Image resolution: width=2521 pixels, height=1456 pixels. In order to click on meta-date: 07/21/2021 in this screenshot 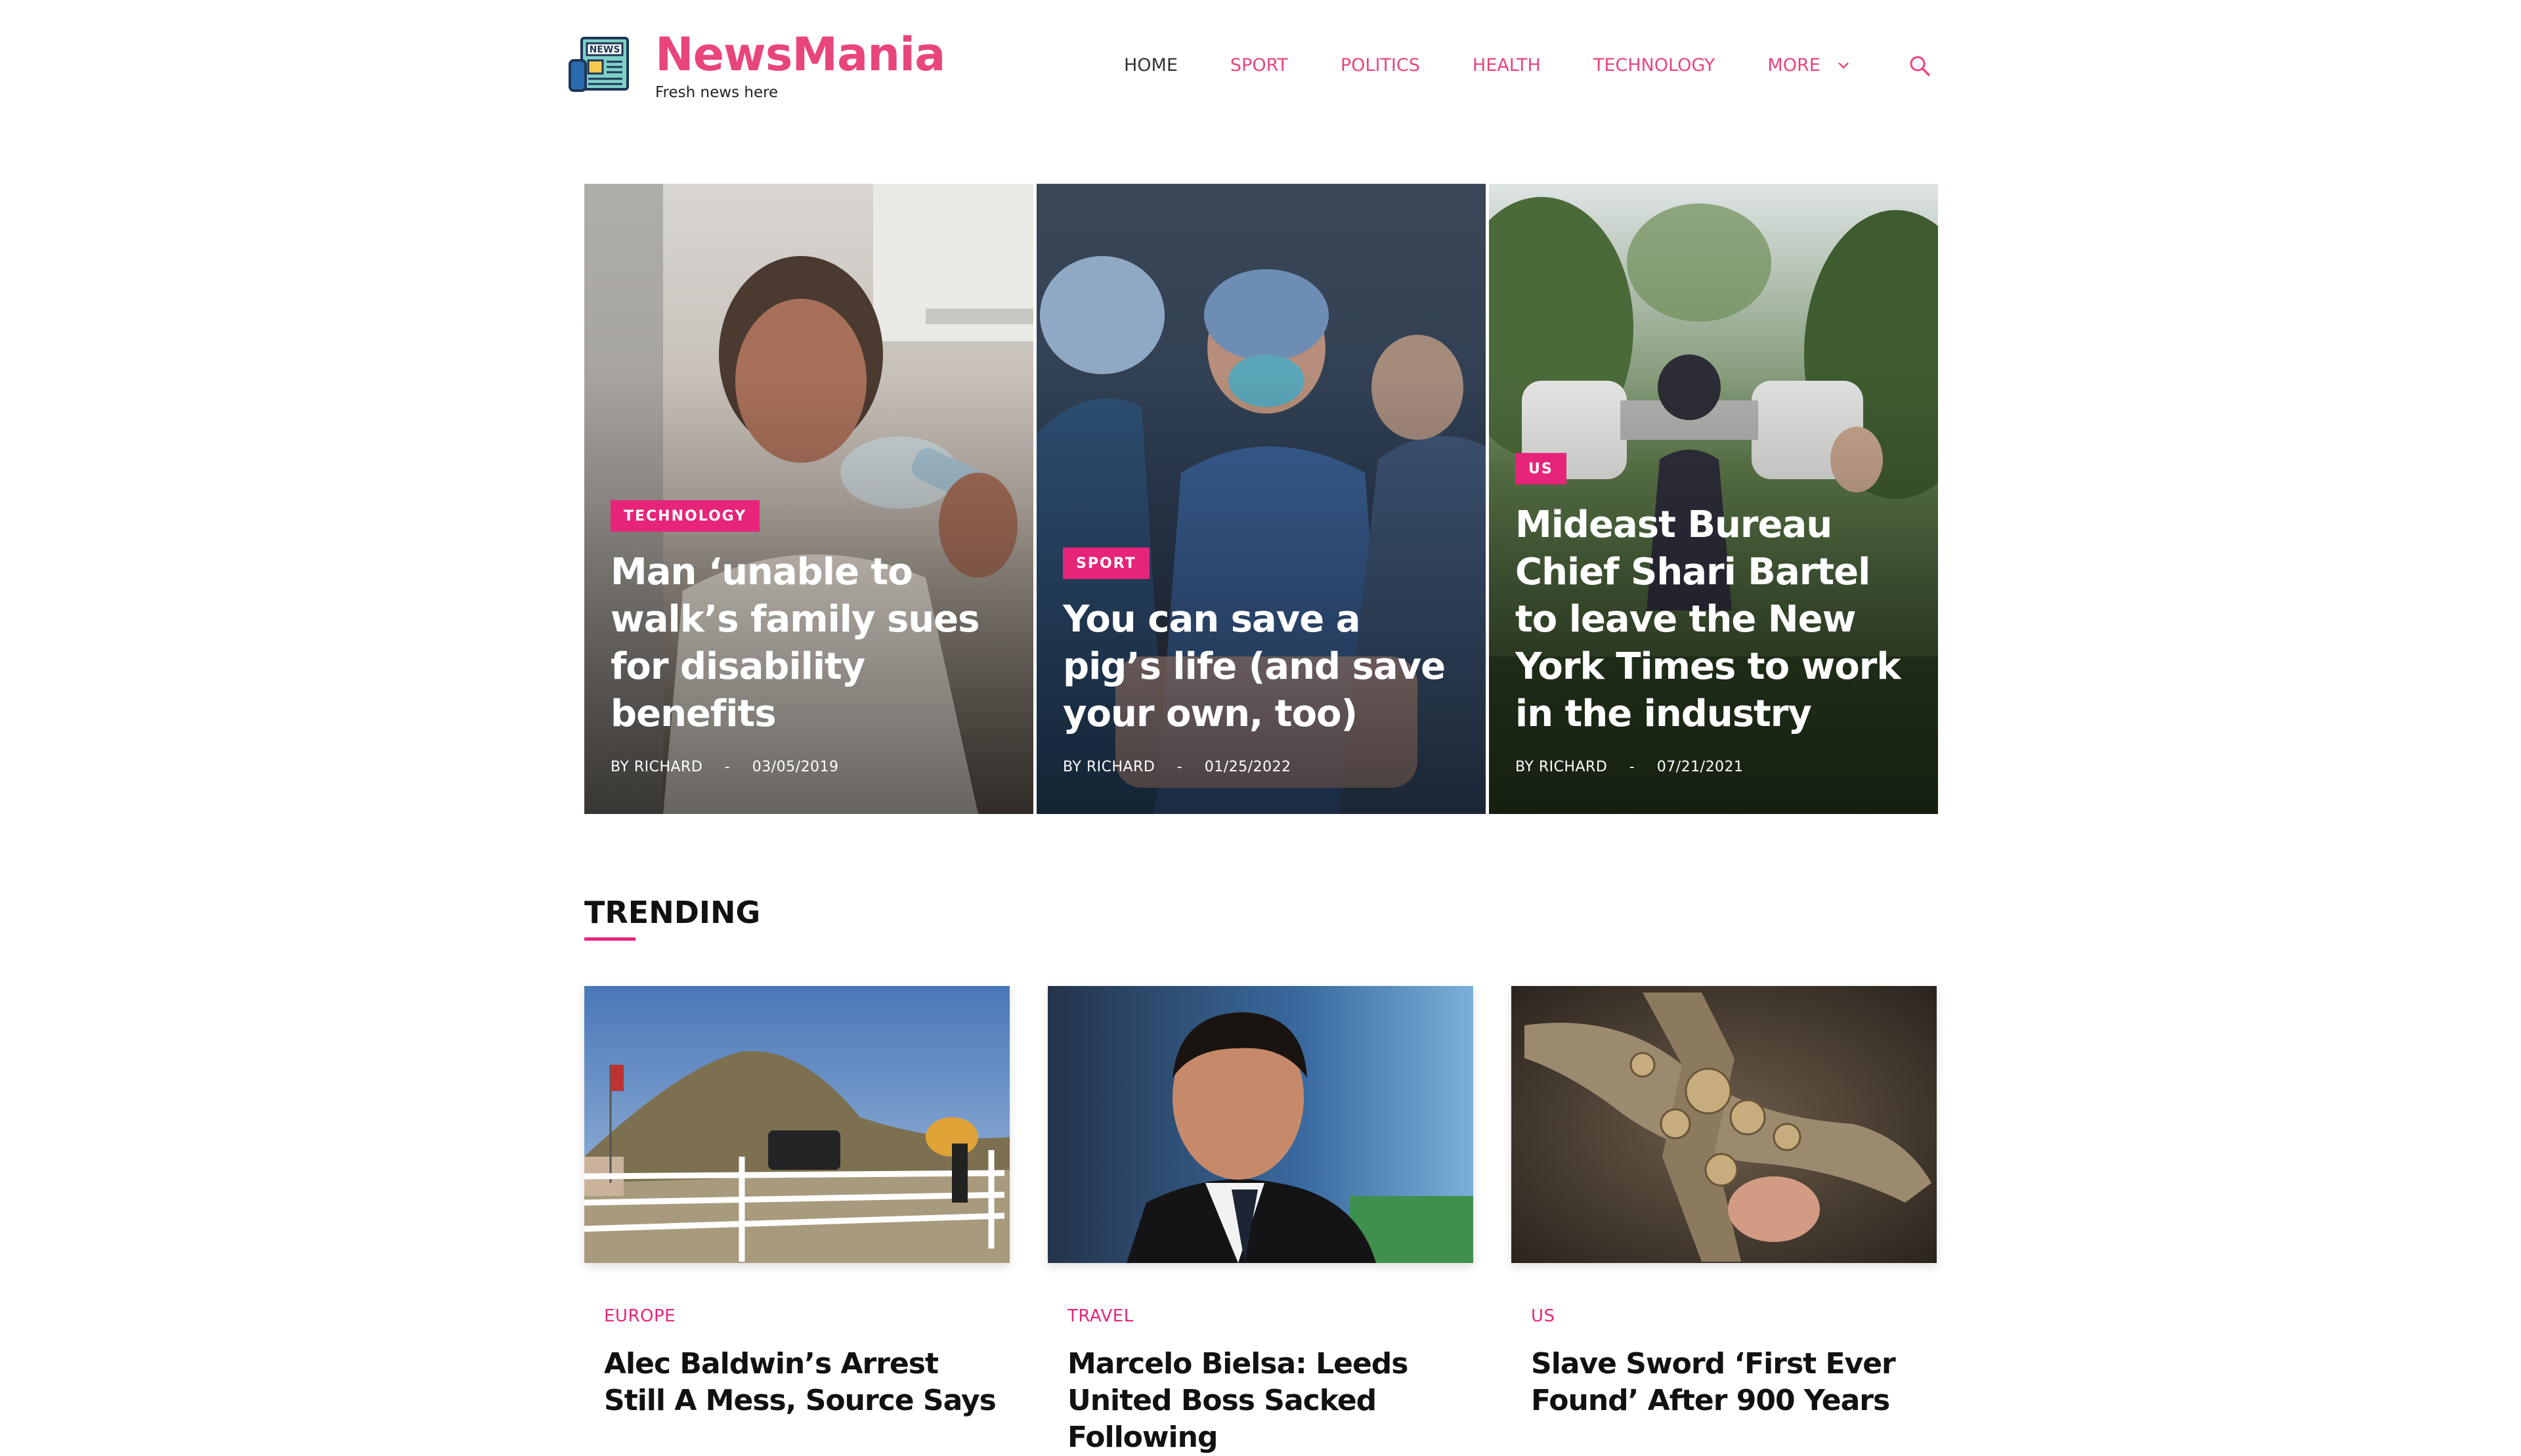, I will do `click(1700, 767)`.